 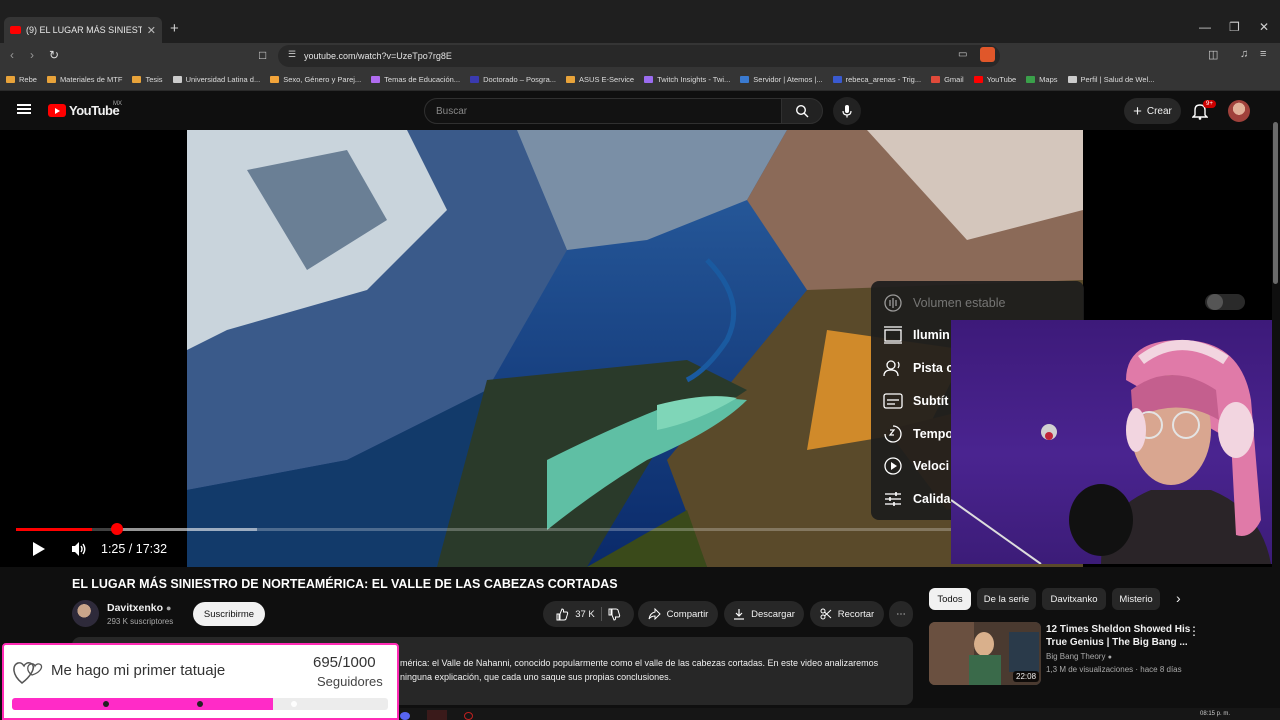 What do you see at coordinates (83, 30) in the screenshot?
I see `browser-tab: (9) EL LUGAR MÁS SINIESTRO DE ✕` at bounding box center [83, 30].